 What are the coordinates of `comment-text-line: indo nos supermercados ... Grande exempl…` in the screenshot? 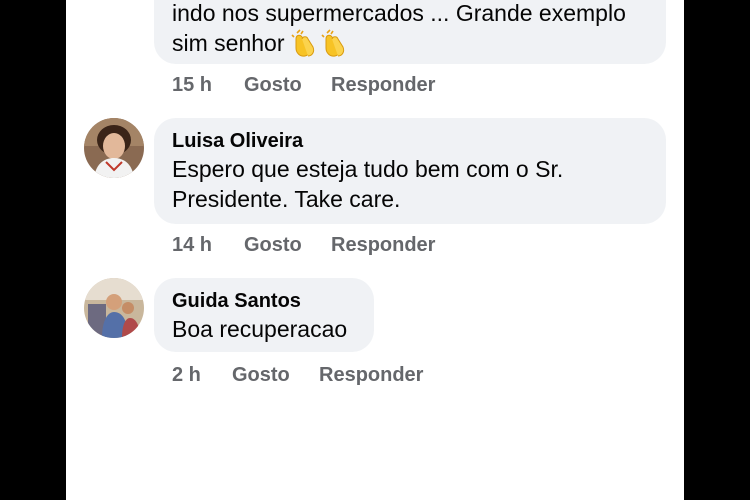 It's located at (399, 13).